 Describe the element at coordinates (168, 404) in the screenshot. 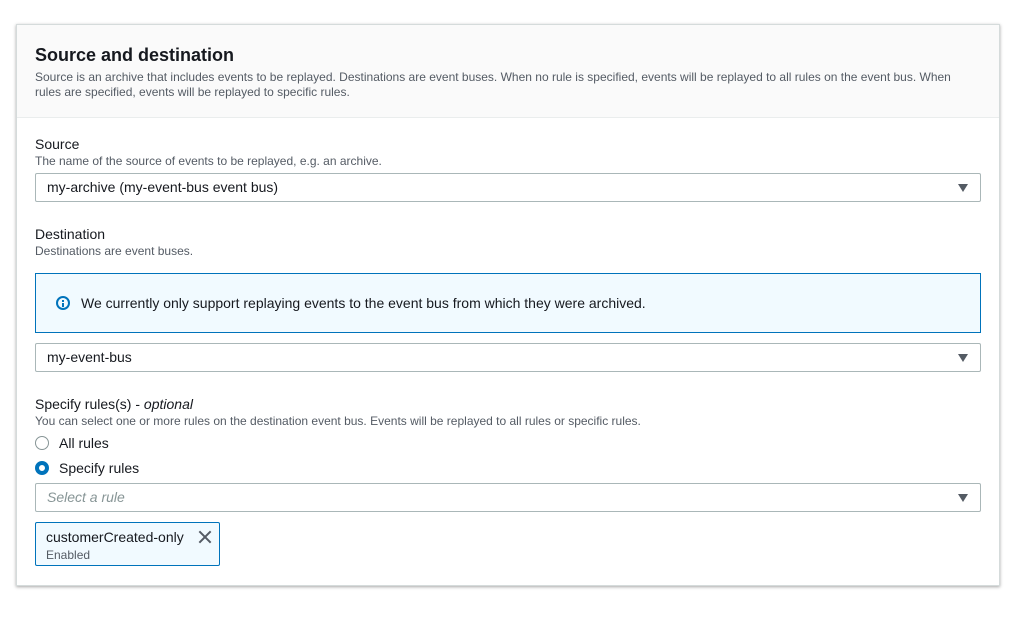

I see `optional-tag: optional` at that location.